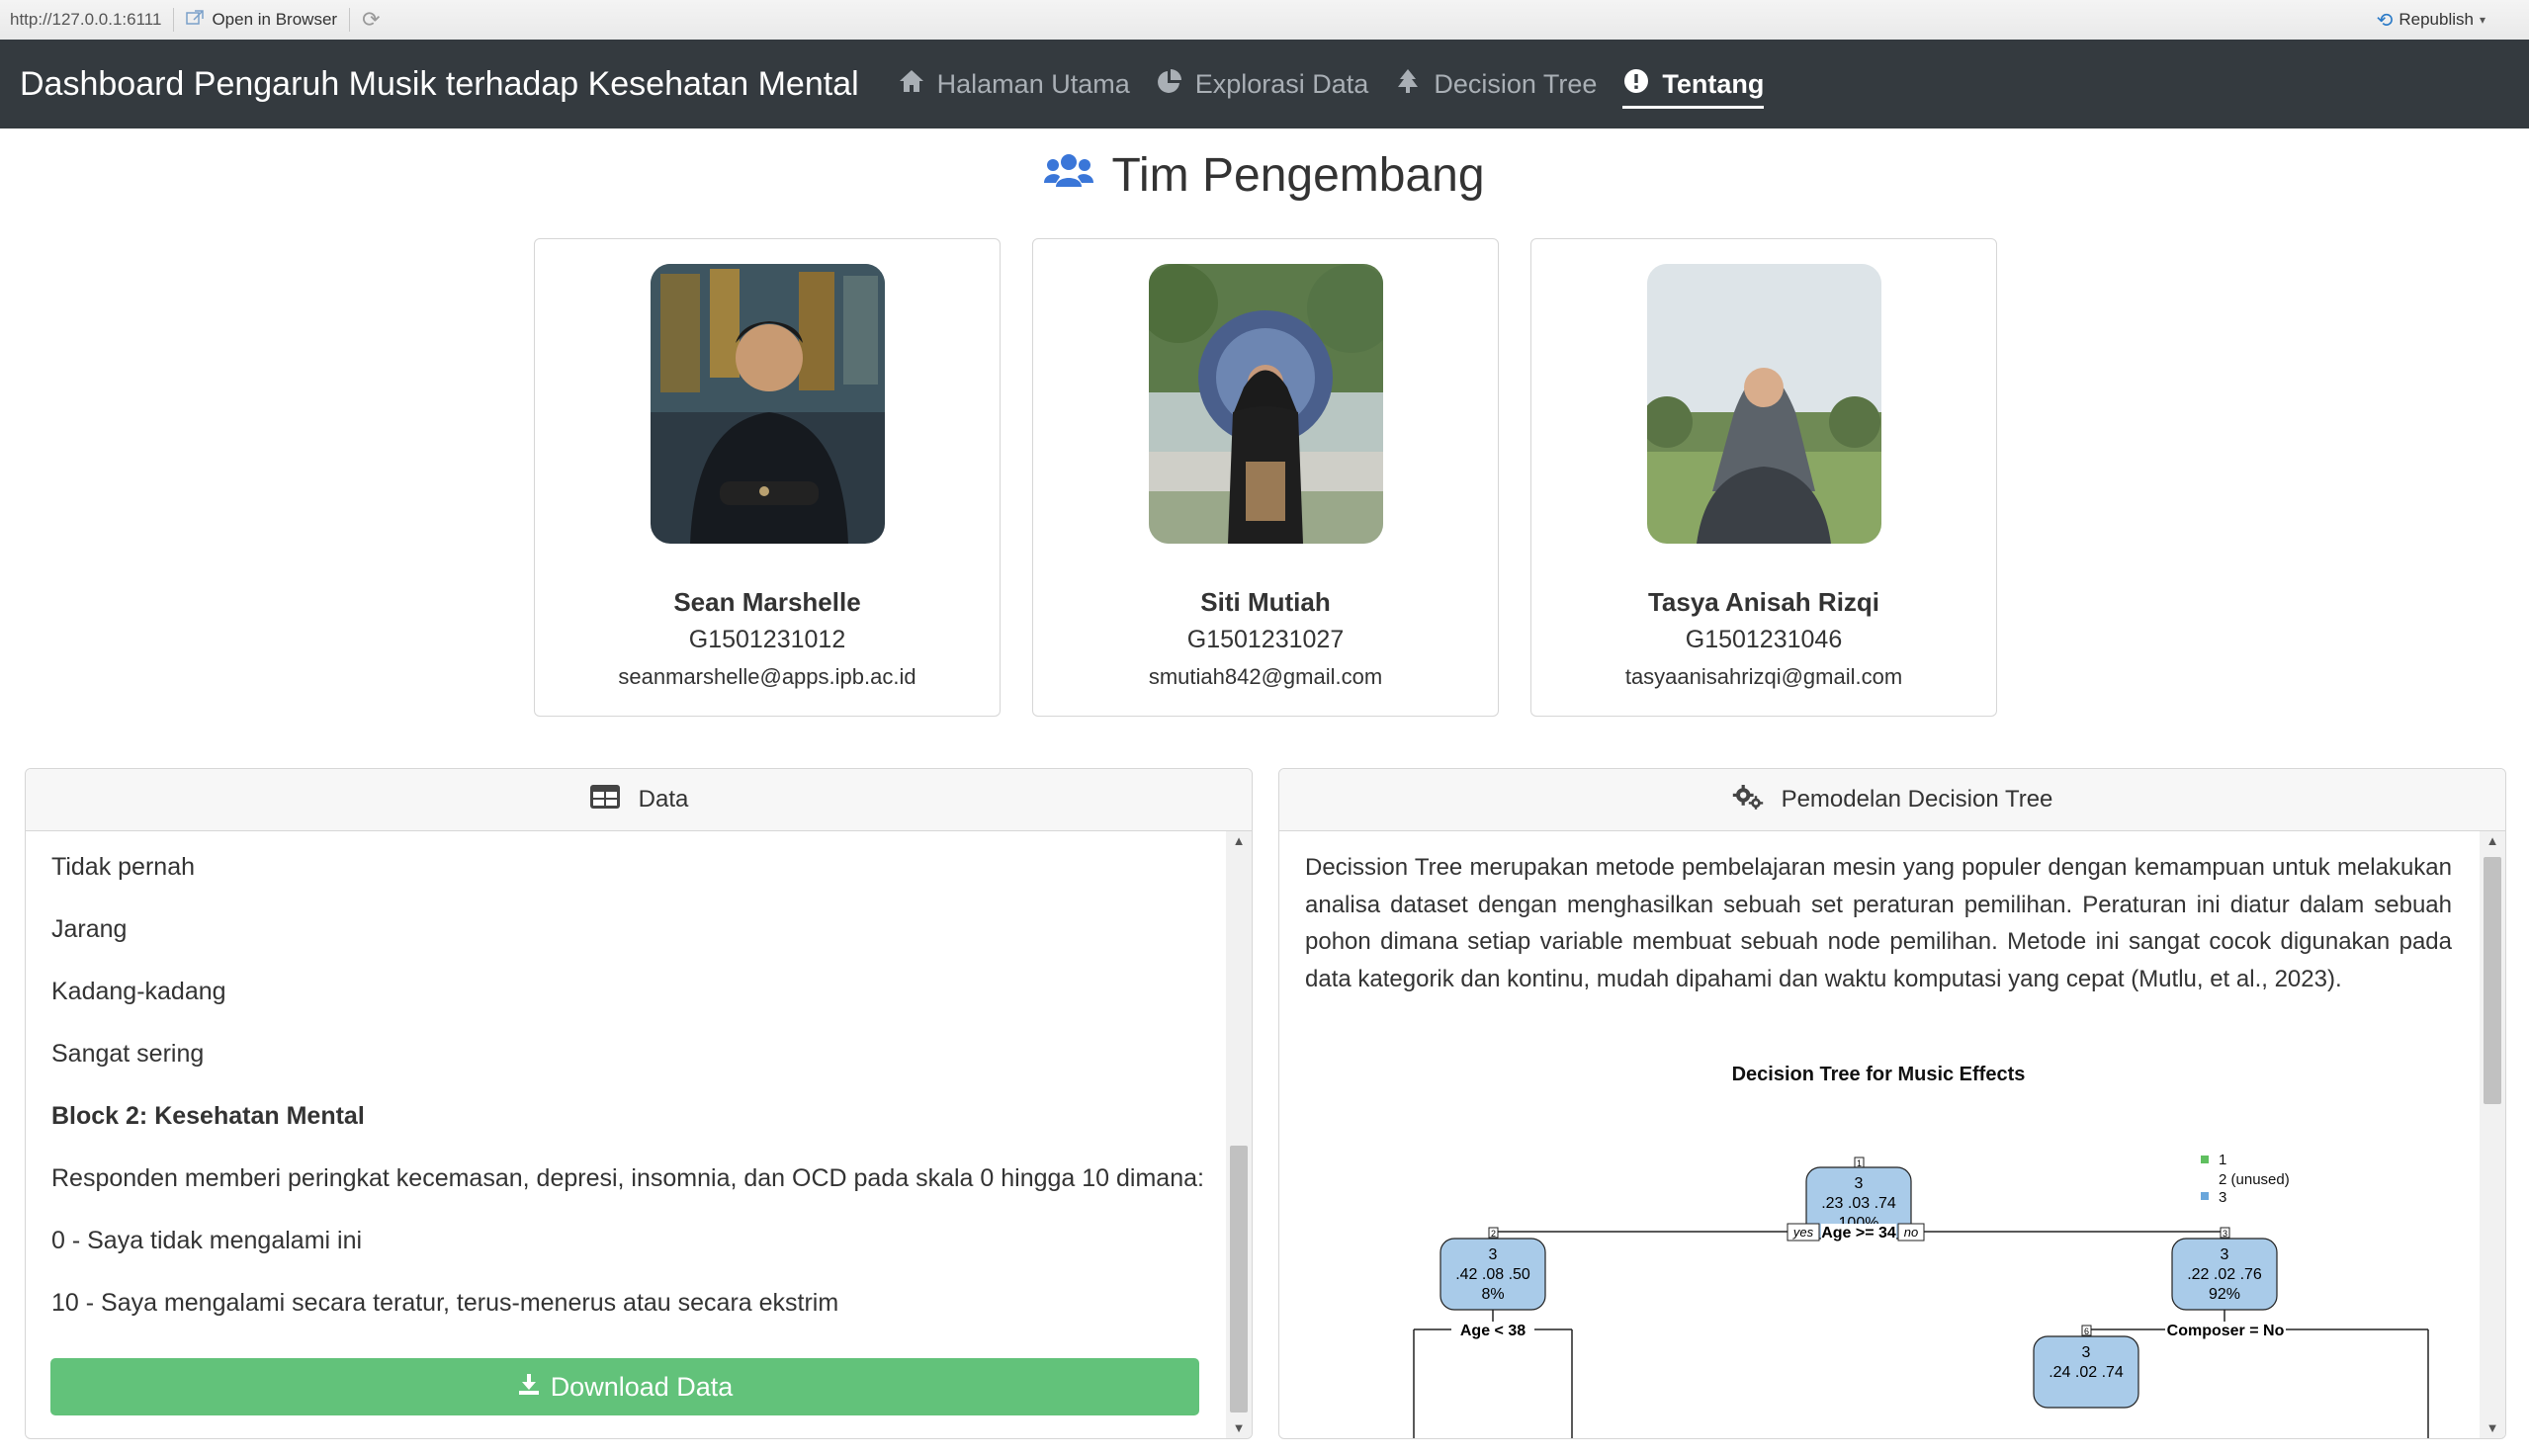  I want to click on tab-label: Decision Tree, so click(1516, 83).